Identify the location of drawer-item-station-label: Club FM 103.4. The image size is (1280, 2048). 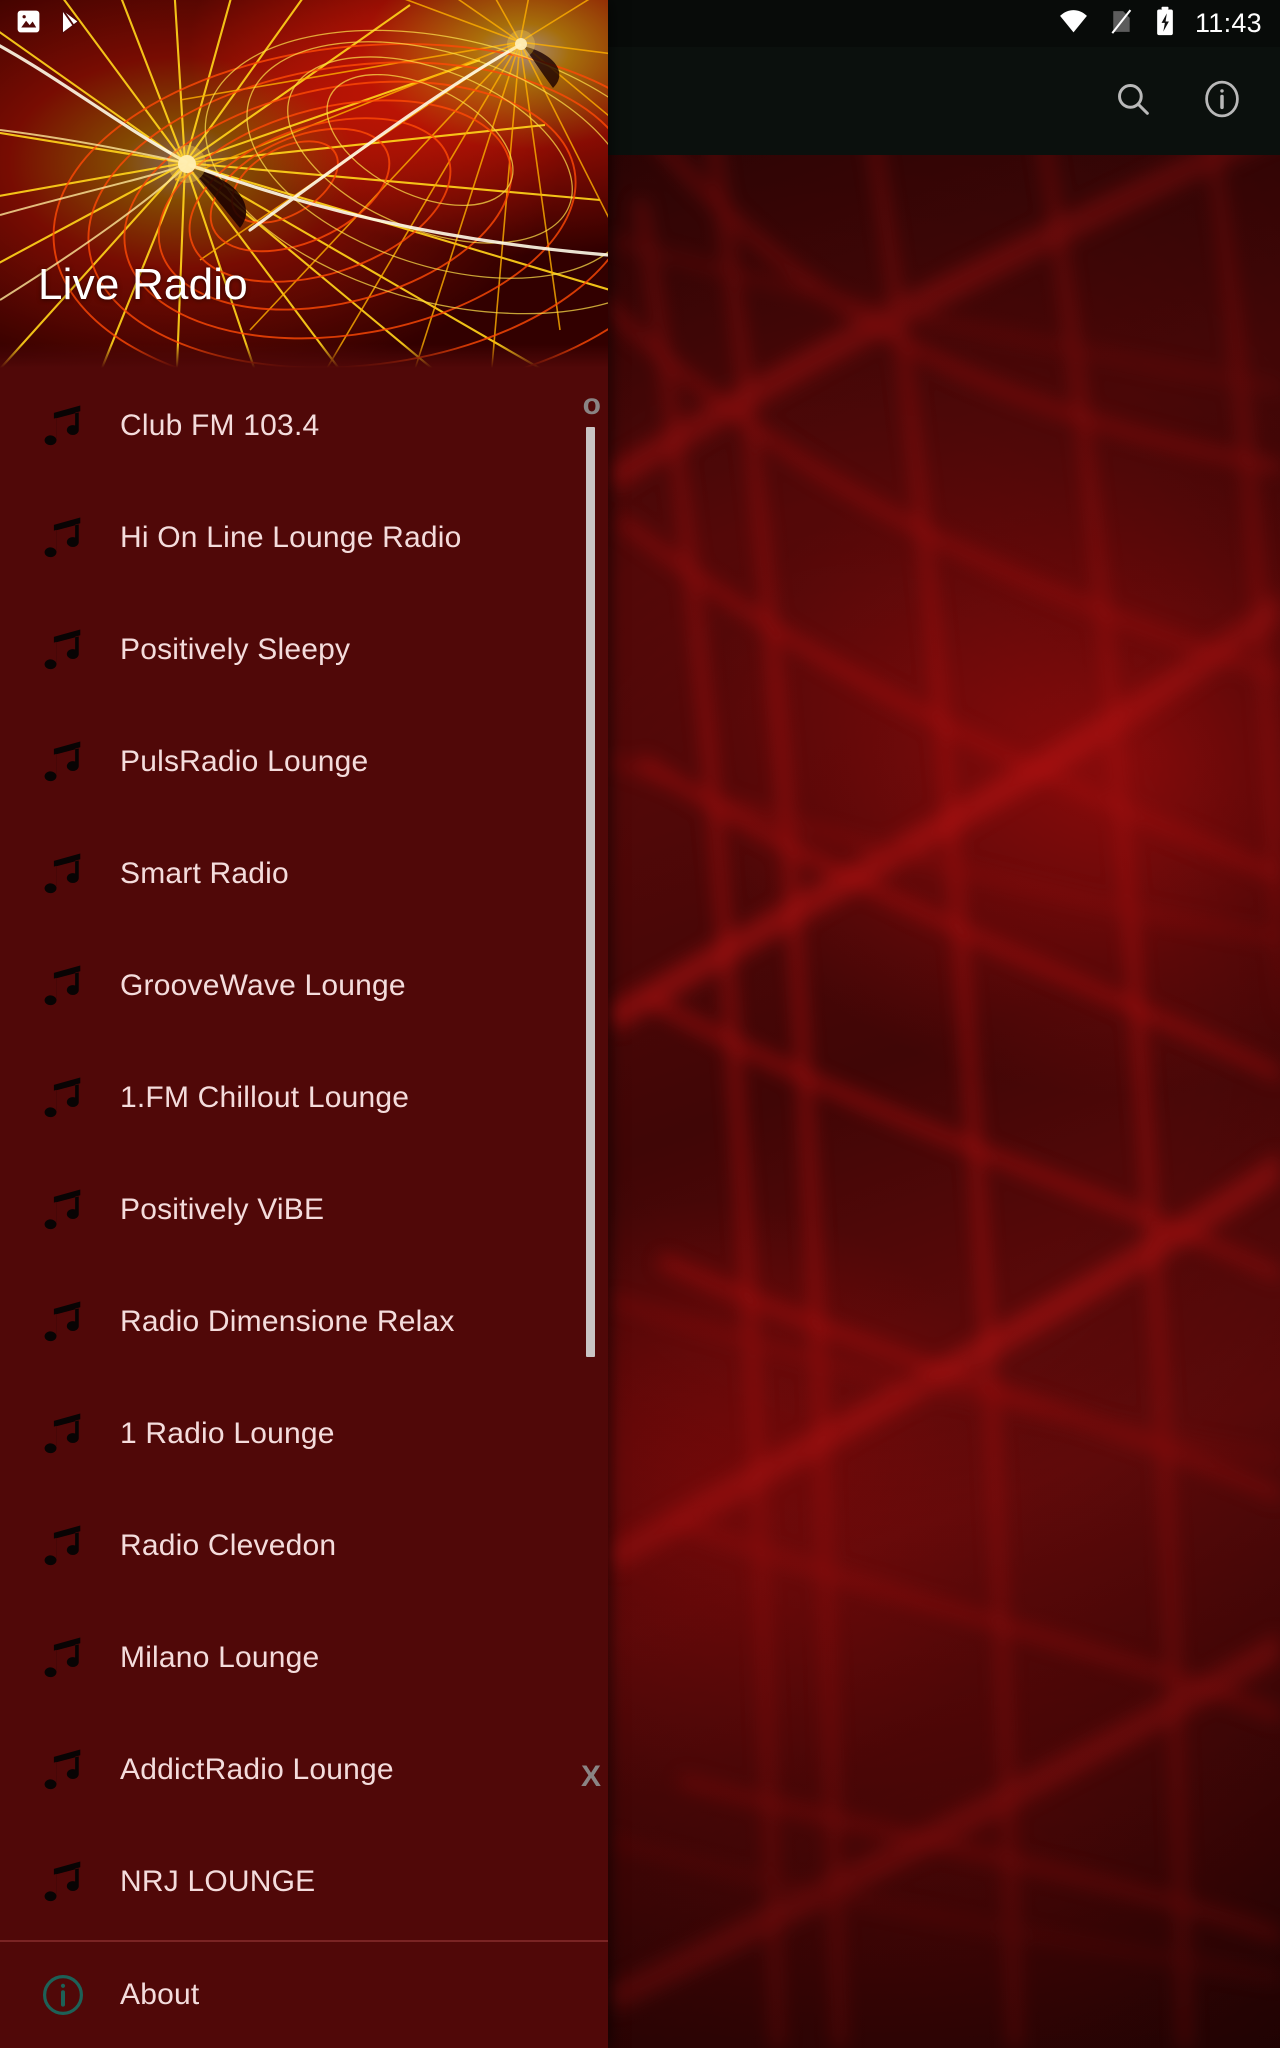
(220, 425).